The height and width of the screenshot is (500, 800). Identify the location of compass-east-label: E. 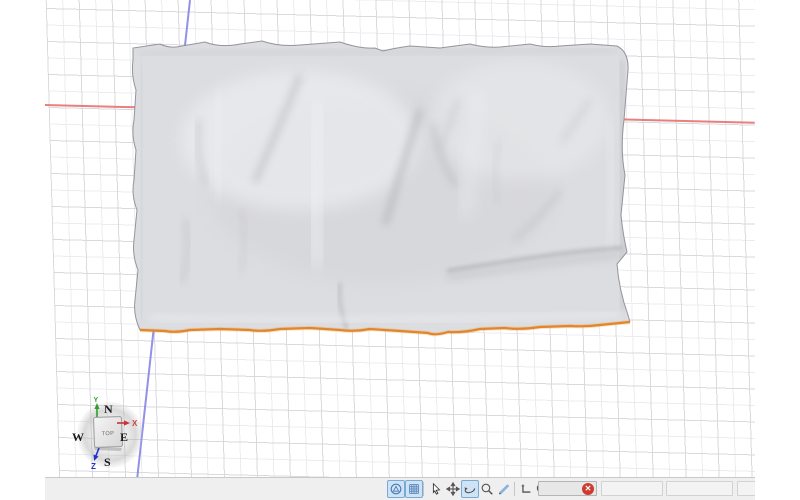
(124, 437).